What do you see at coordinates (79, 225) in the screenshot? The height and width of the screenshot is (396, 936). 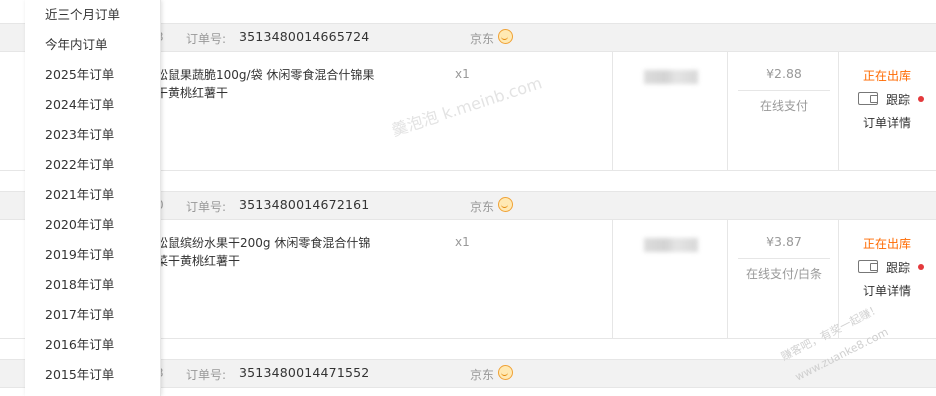 I see `dropdown-item-2020: 2020年订单` at bounding box center [79, 225].